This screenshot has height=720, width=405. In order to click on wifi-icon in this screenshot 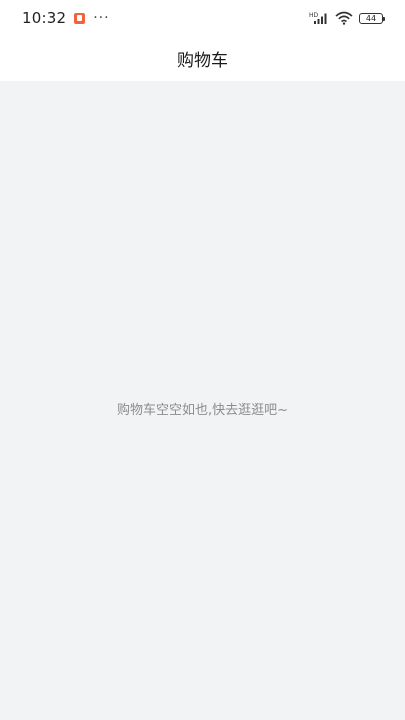, I will do `click(344, 18)`.